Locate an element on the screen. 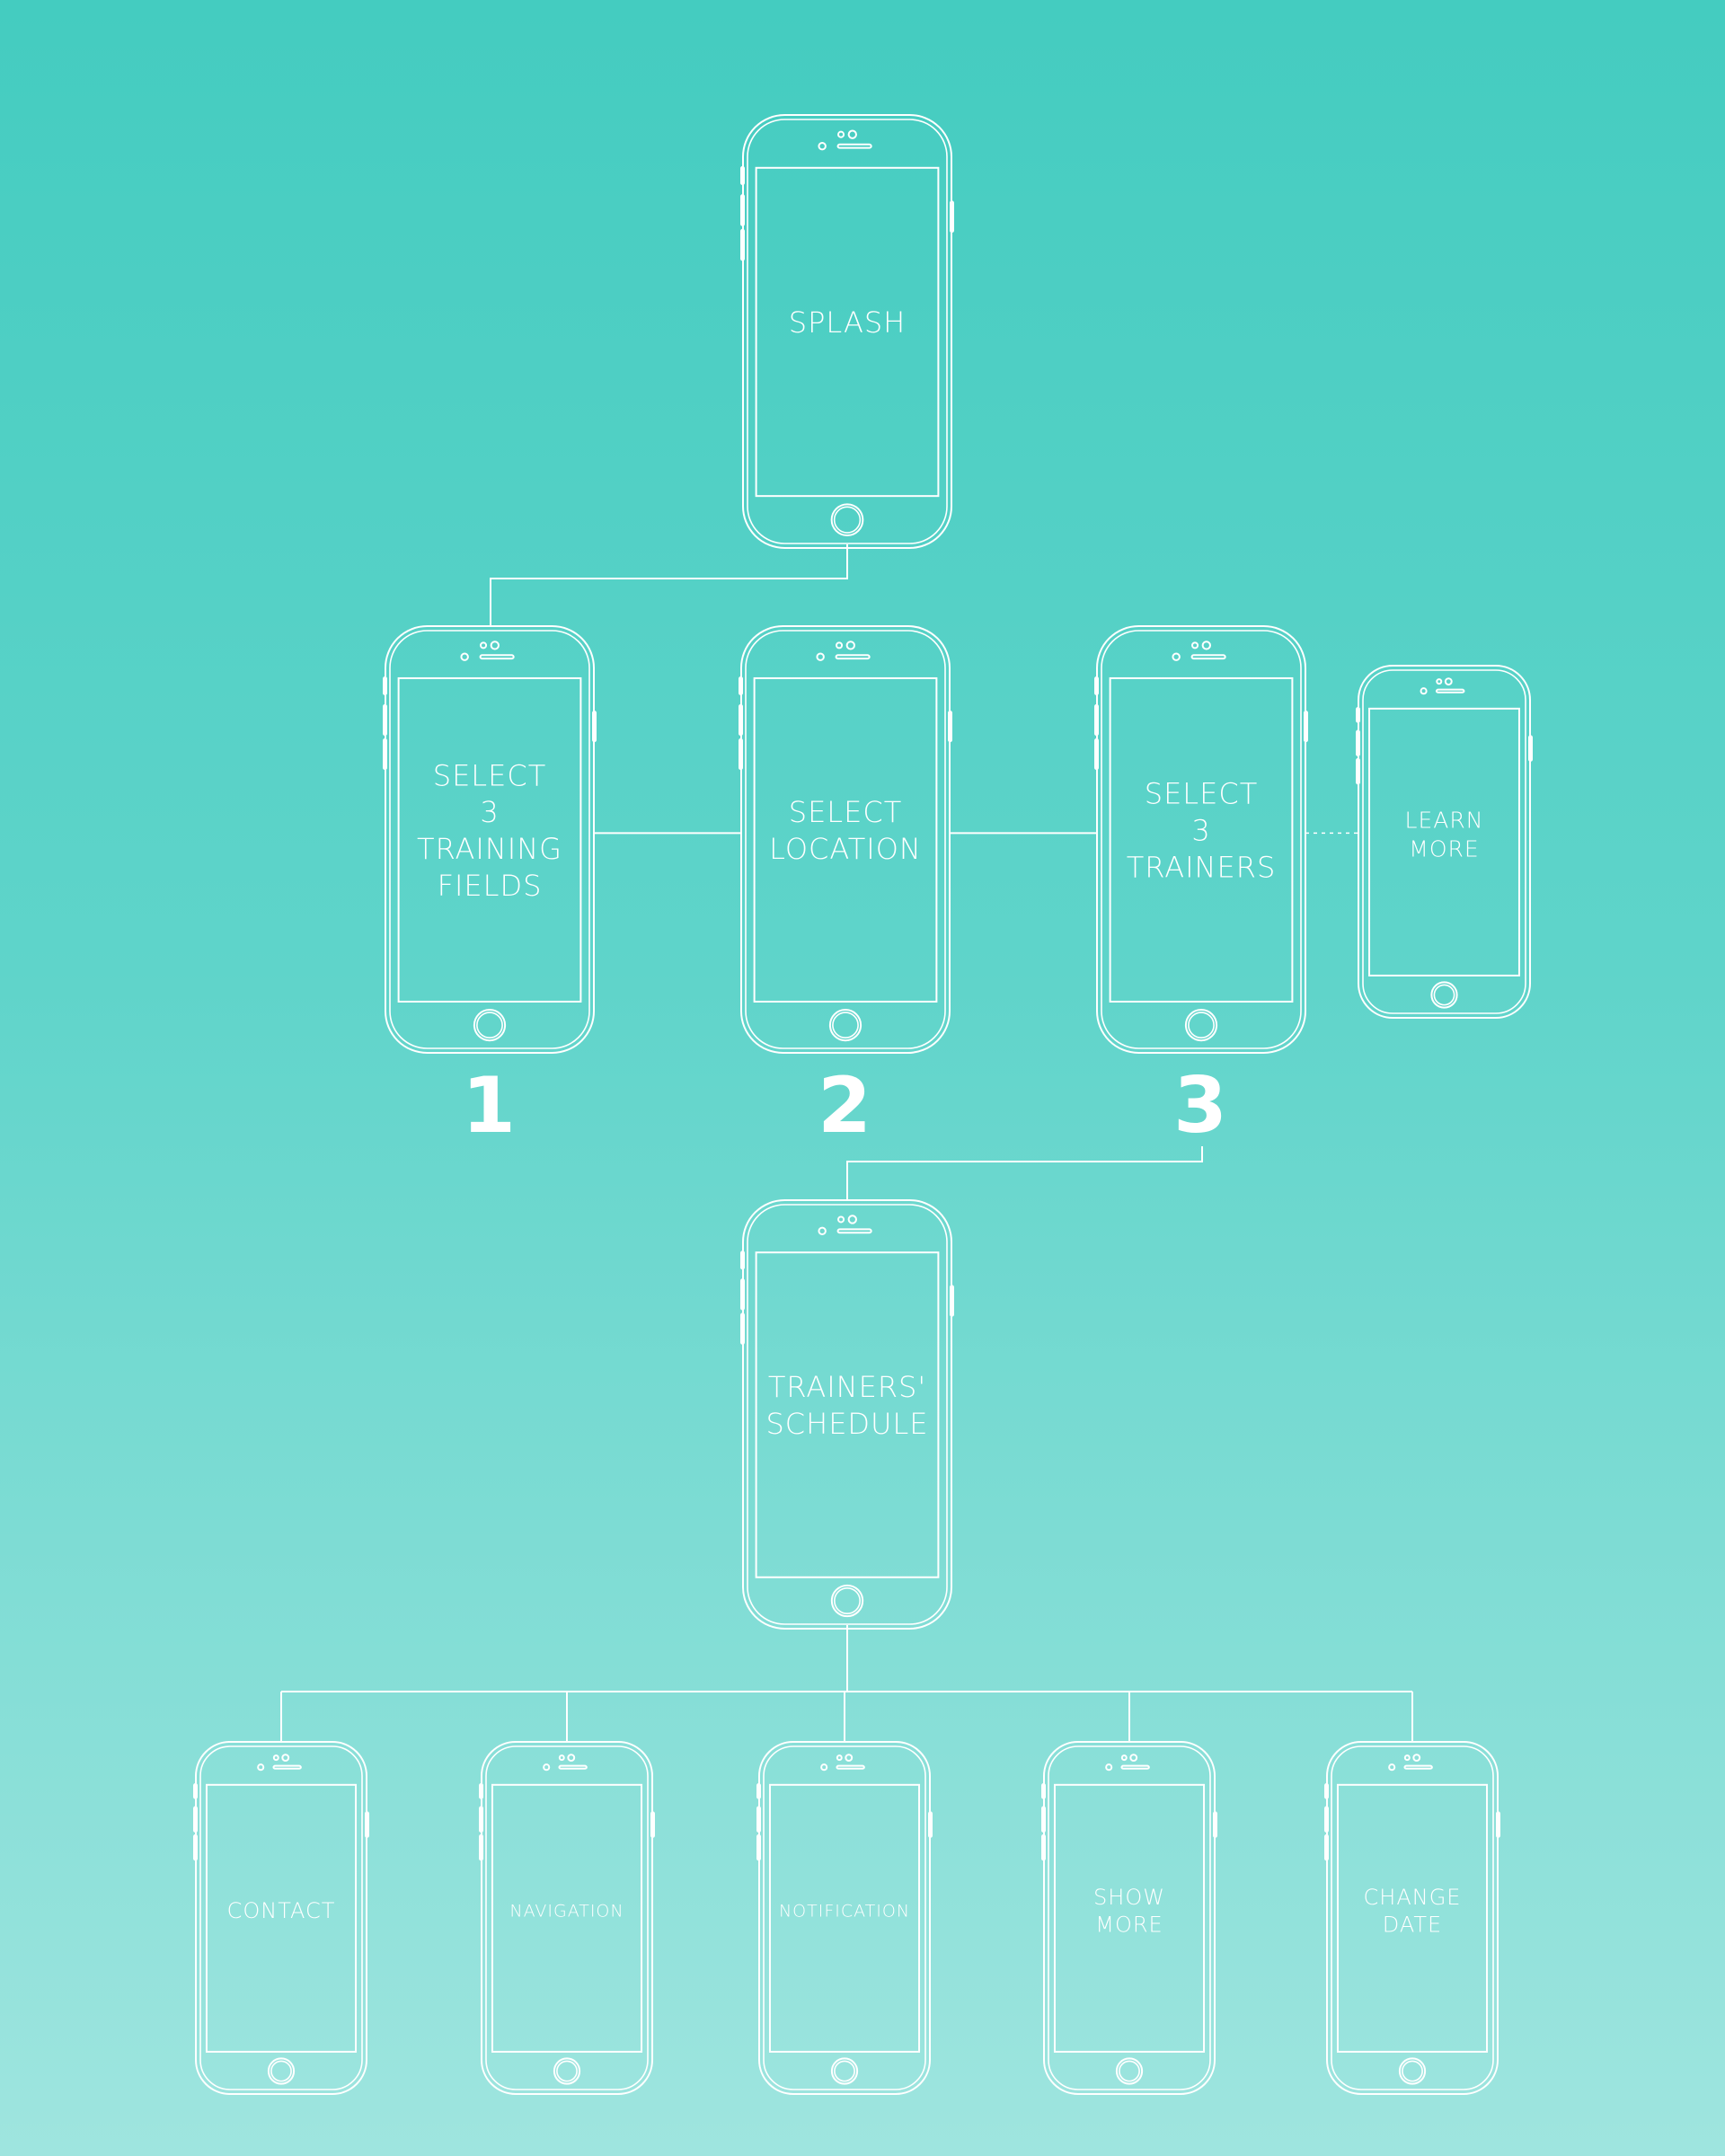 This screenshot has height=2156, width=1725. screen-label-line: LOCATION is located at coordinates (845, 849).